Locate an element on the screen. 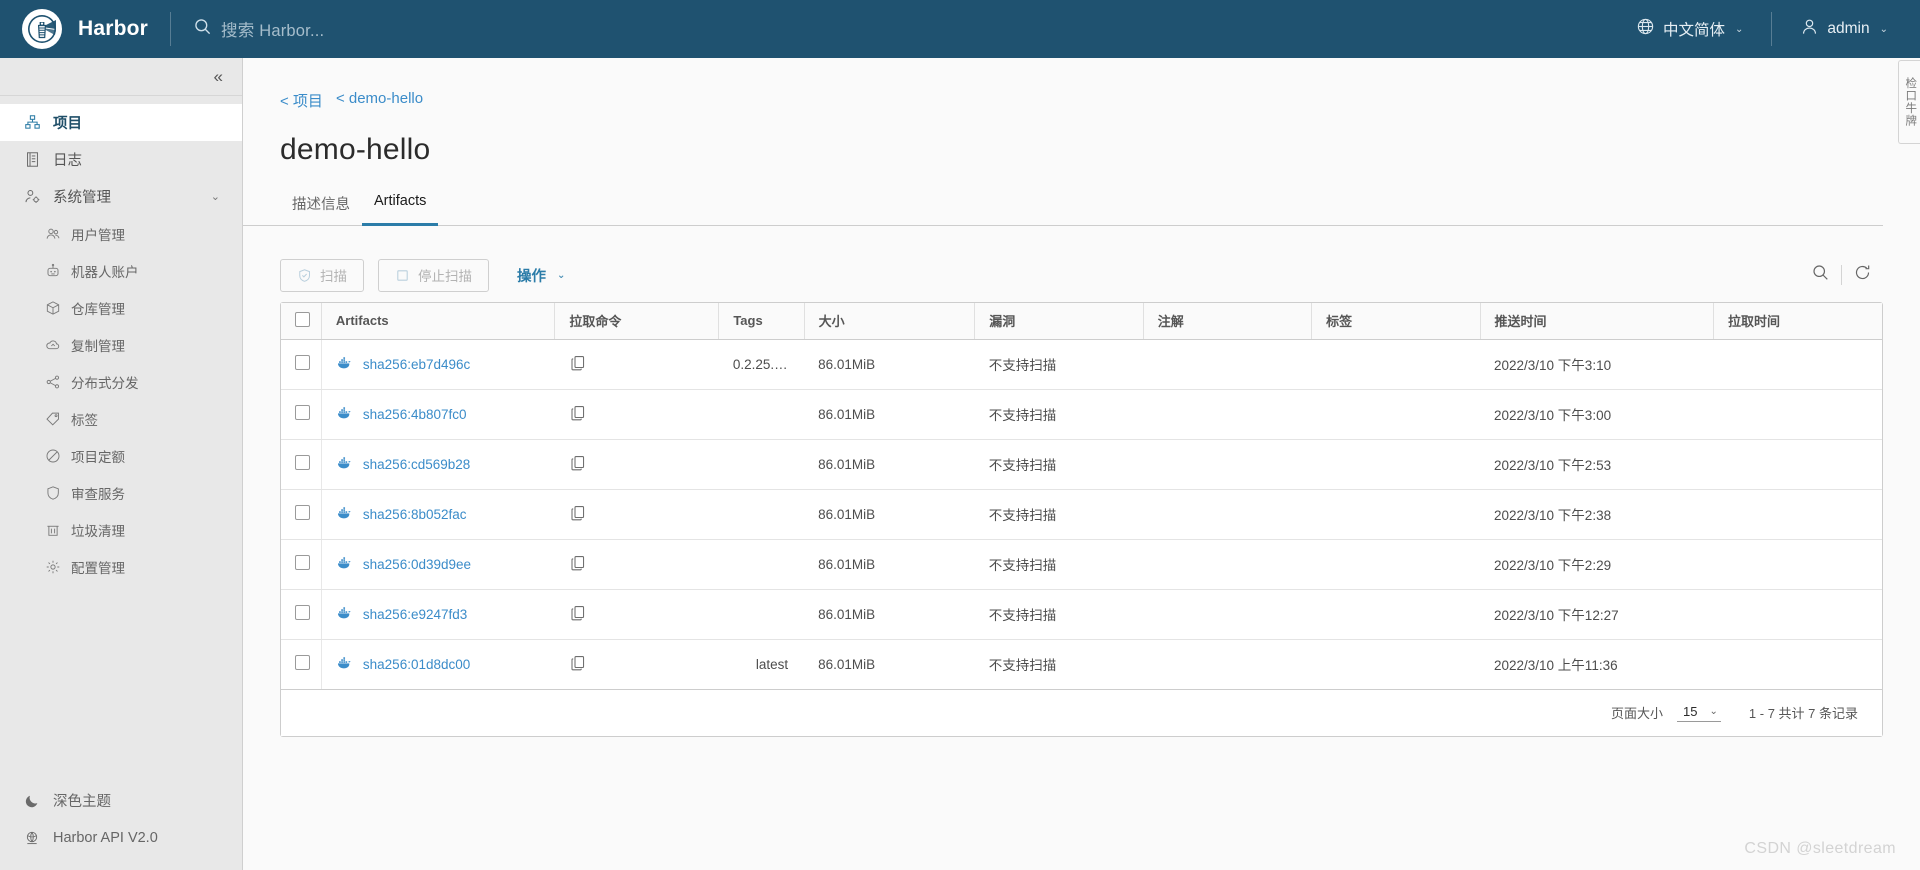  registry-icon is located at coordinates (53, 308).